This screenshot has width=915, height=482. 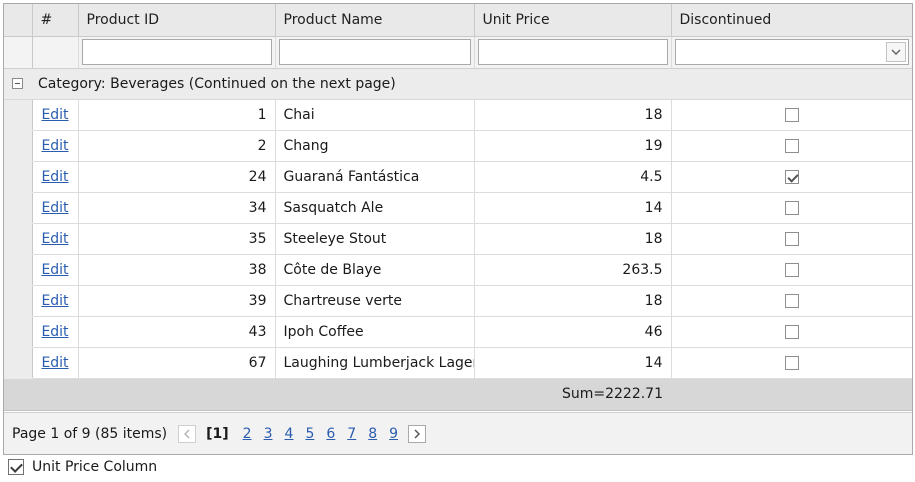 What do you see at coordinates (573, 20) in the screenshot?
I see `column-header-unit-price: Unit Price` at bounding box center [573, 20].